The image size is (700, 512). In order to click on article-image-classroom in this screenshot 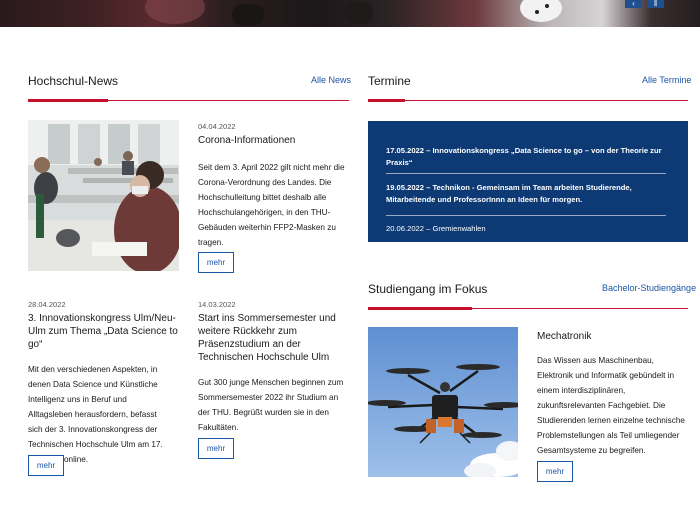, I will do `click(103, 195)`.